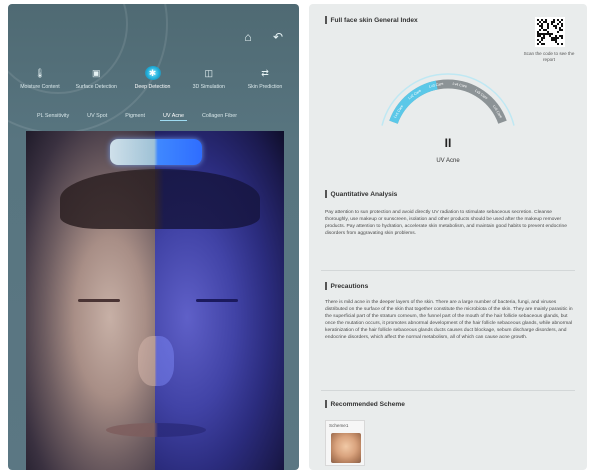 The image size is (593, 474). I want to click on mode-moisture-content: 🌡 Moisture Content, so click(40, 78).